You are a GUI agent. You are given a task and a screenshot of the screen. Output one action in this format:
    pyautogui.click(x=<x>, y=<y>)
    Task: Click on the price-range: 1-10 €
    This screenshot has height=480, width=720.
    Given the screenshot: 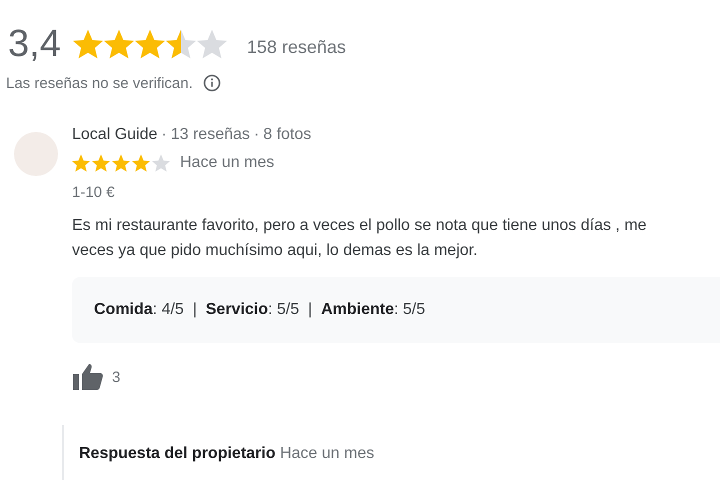 What is the action you would take?
    pyautogui.click(x=94, y=192)
    